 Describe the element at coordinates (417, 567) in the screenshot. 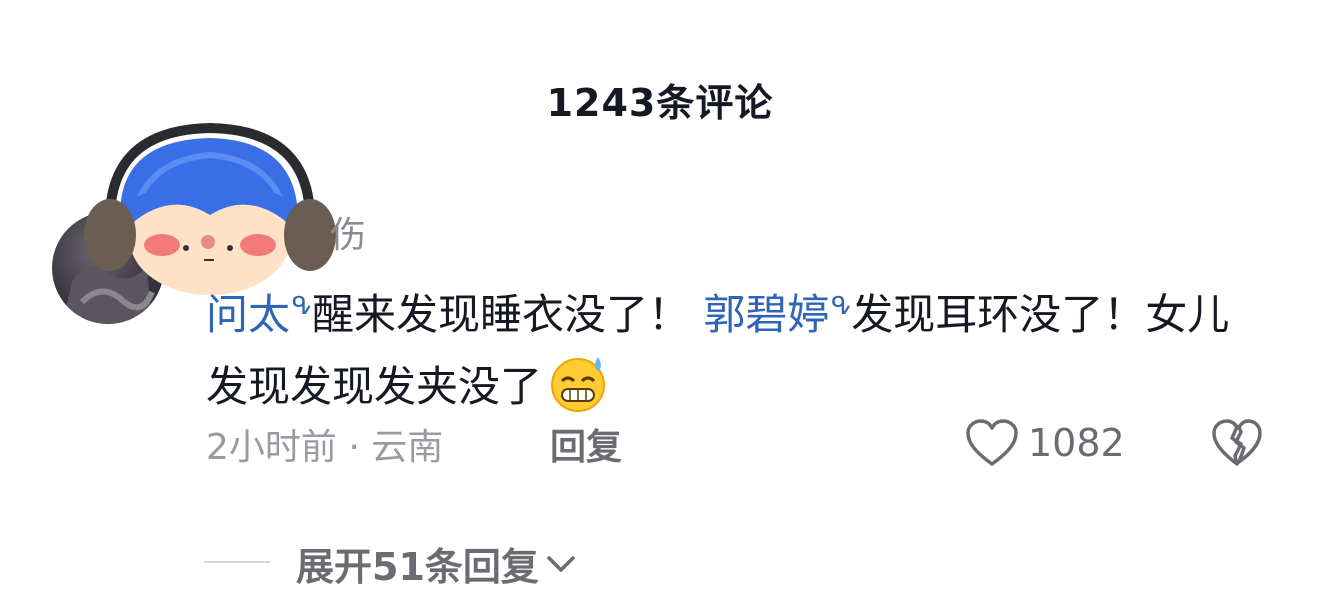

I see `expand-replies-label: 展开51条回复` at that location.